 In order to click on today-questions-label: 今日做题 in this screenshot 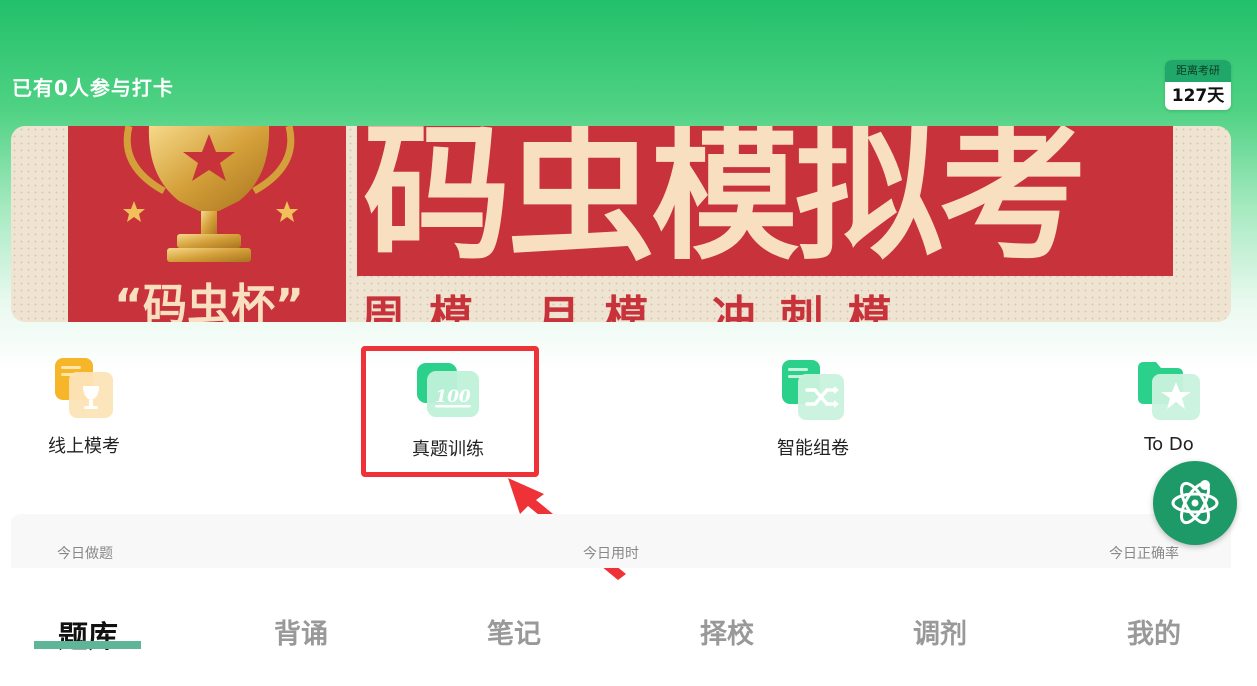, I will do `click(85, 554)`.